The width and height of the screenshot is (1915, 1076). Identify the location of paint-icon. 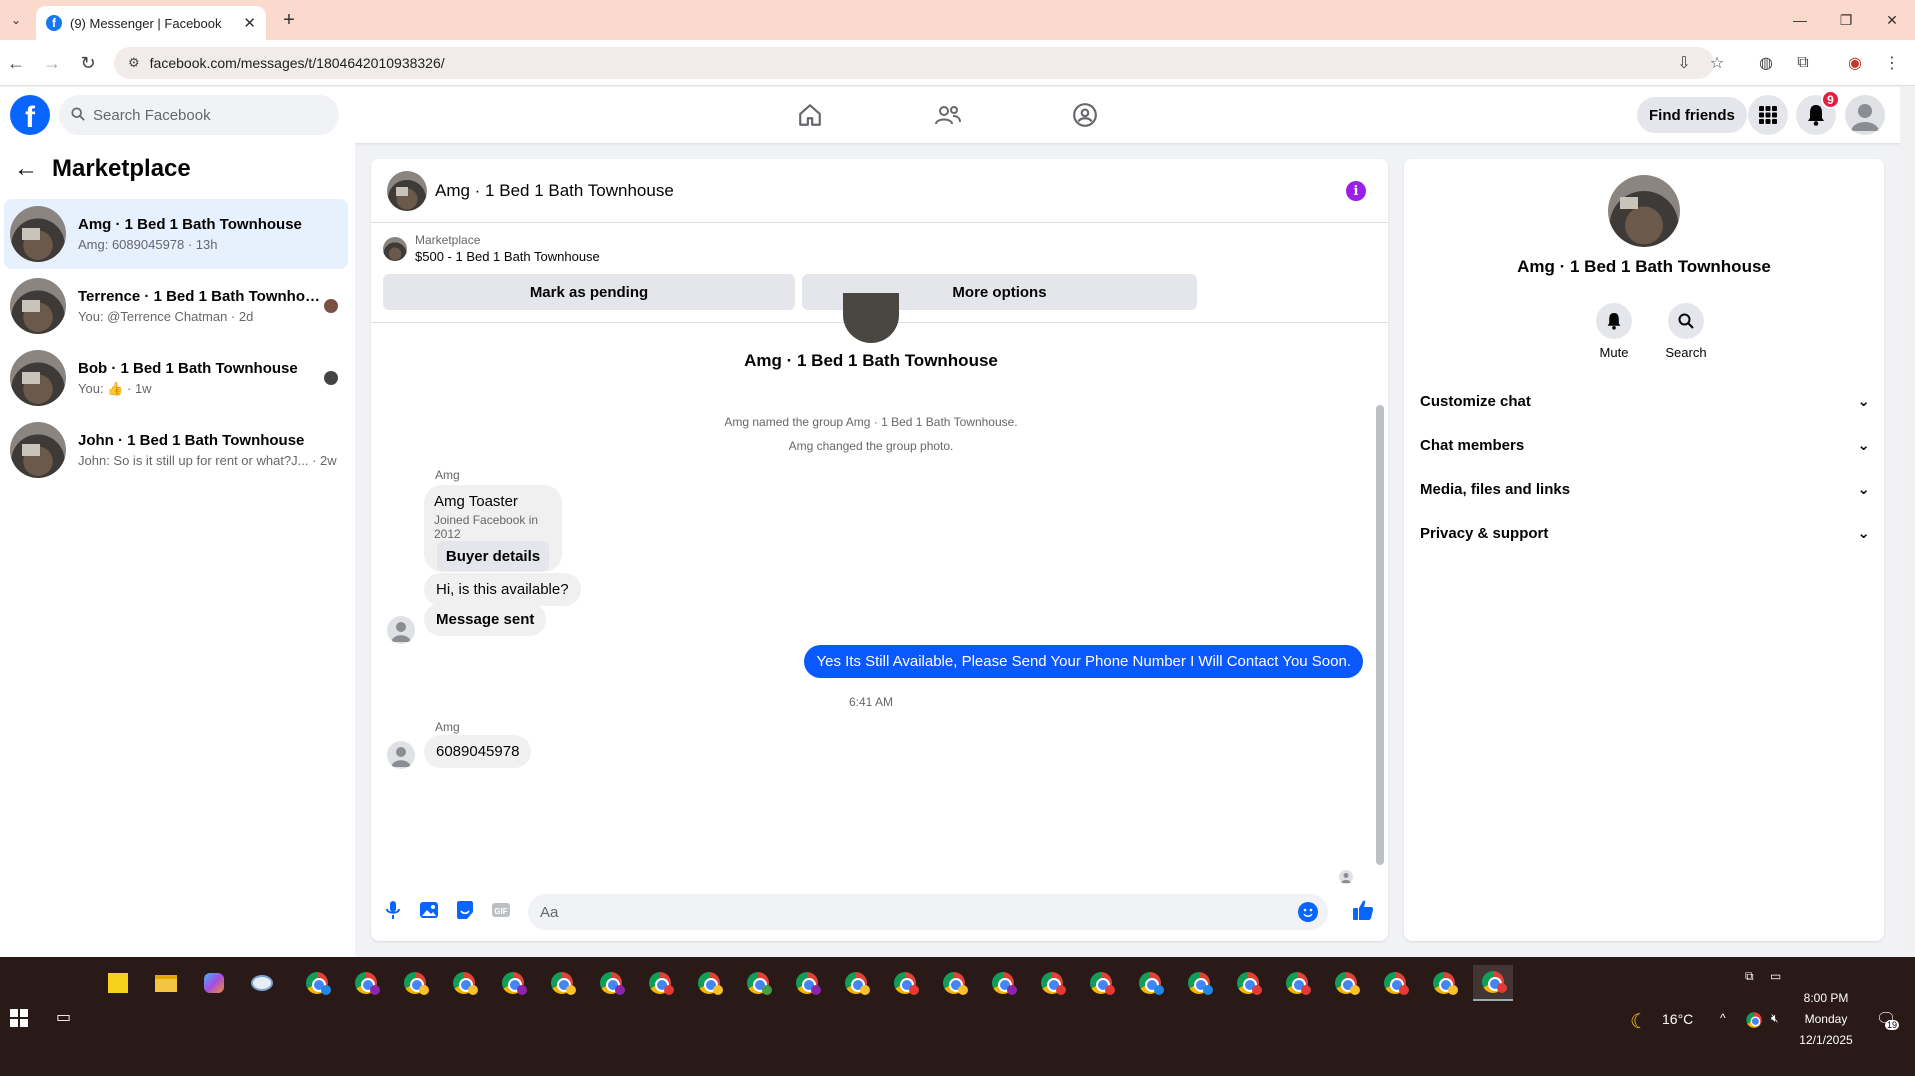
(262, 983).